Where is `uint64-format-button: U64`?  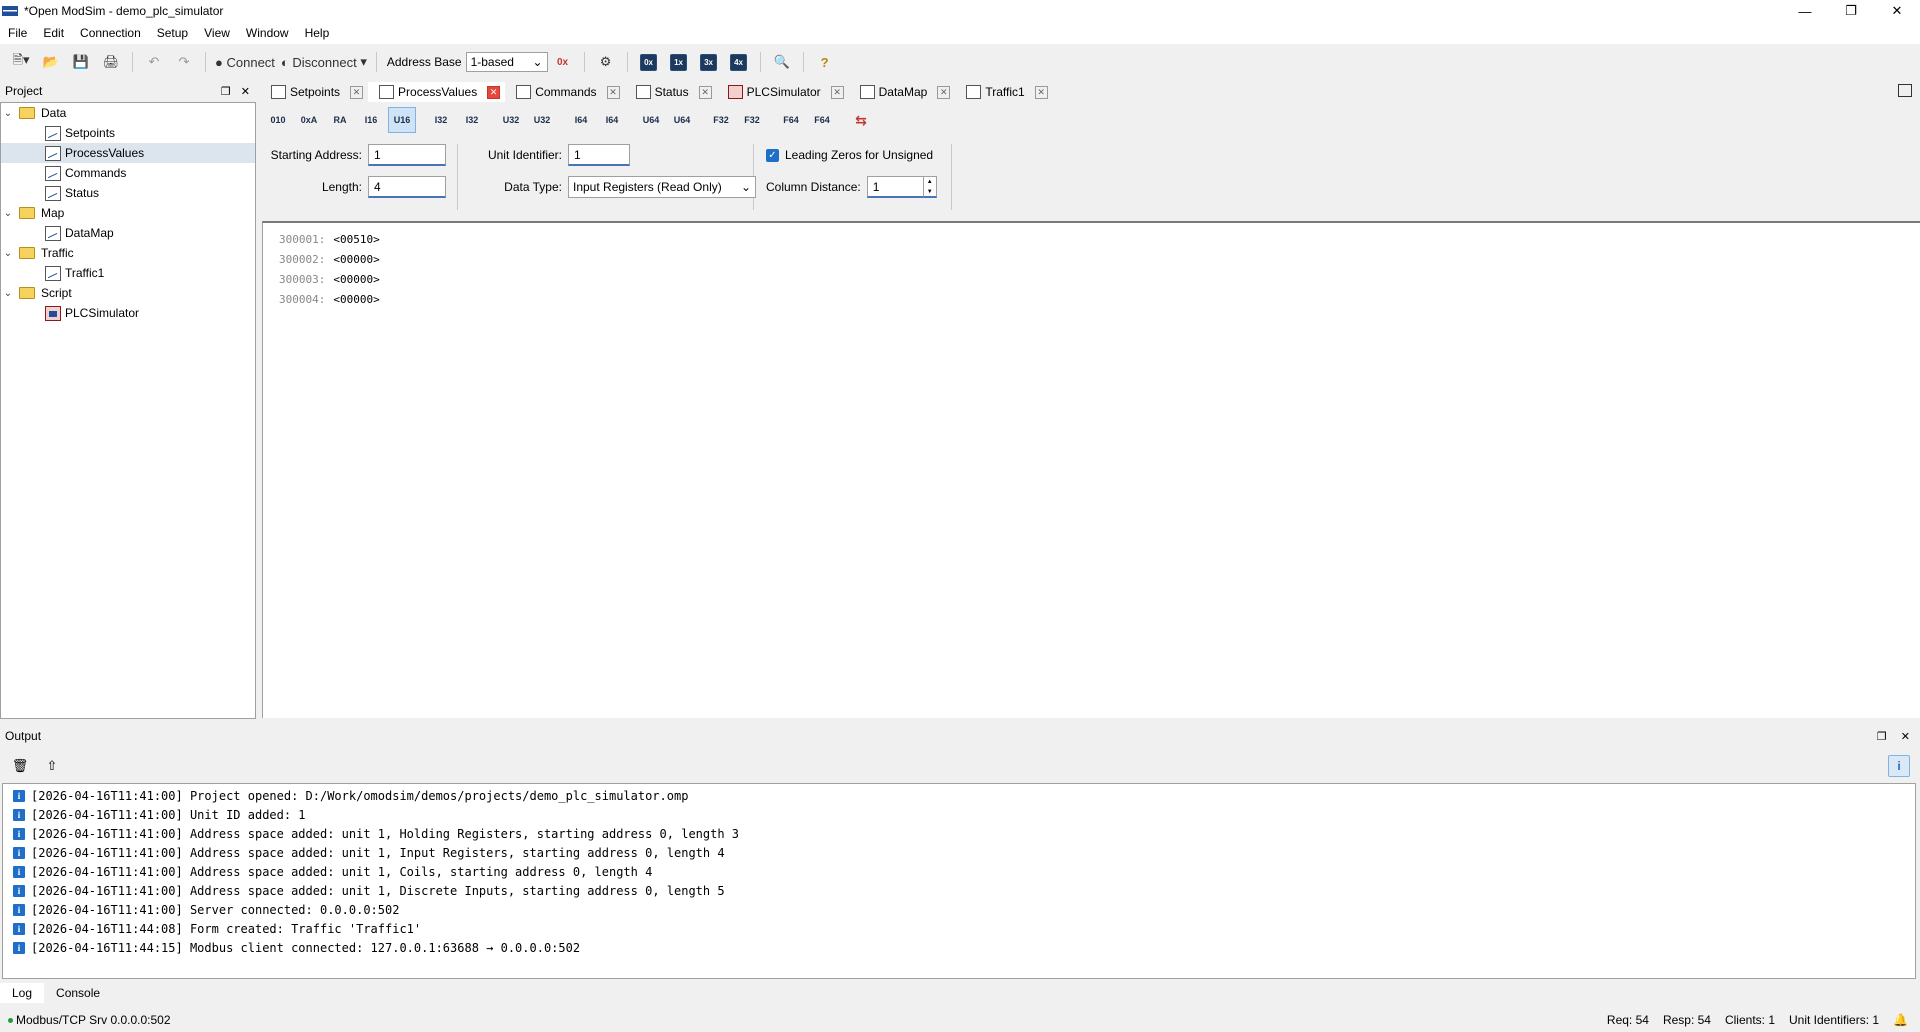 uint64-format-button: U64 is located at coordinates (651, 120).